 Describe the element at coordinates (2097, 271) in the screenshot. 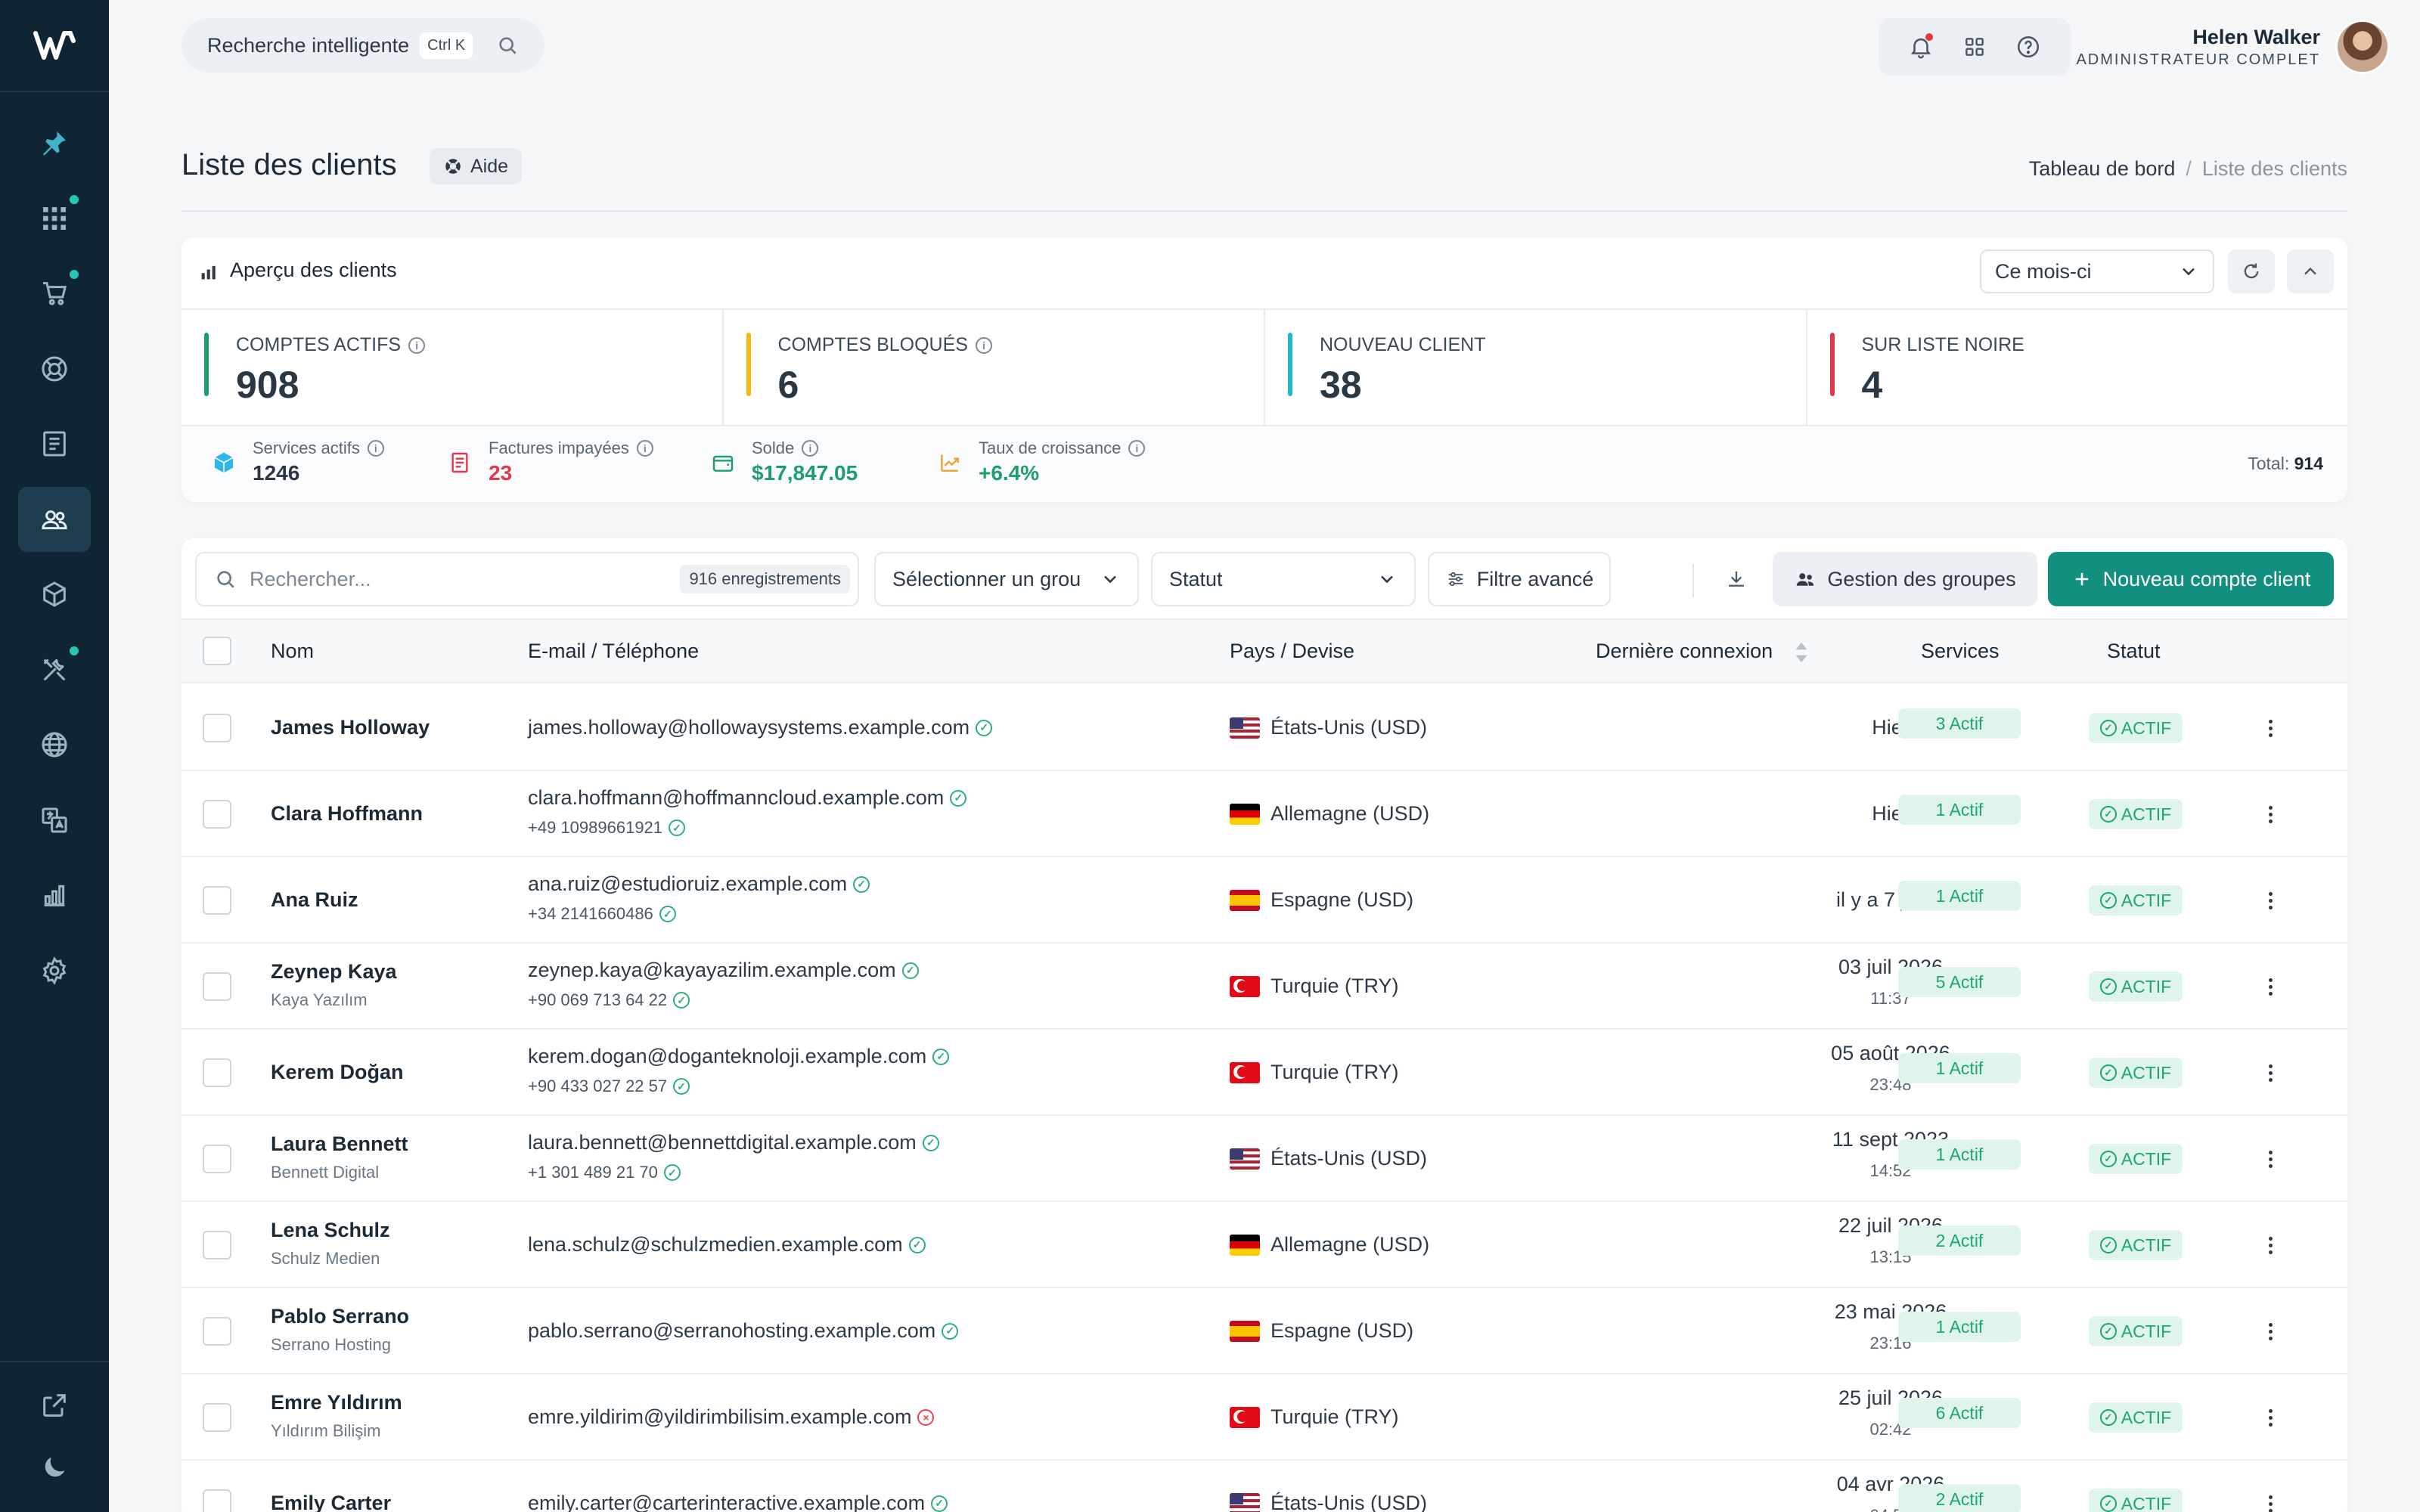

I see `period-select: Ce mois-ci` at that location.